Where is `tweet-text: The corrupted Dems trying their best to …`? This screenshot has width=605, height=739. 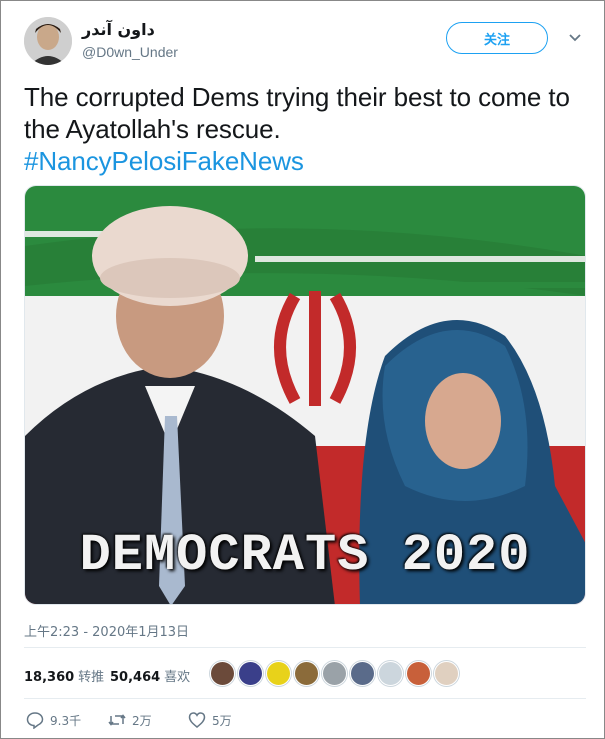
tweet-text: The corrupted Dems trying their best to … is located at coordinates (306, 129).